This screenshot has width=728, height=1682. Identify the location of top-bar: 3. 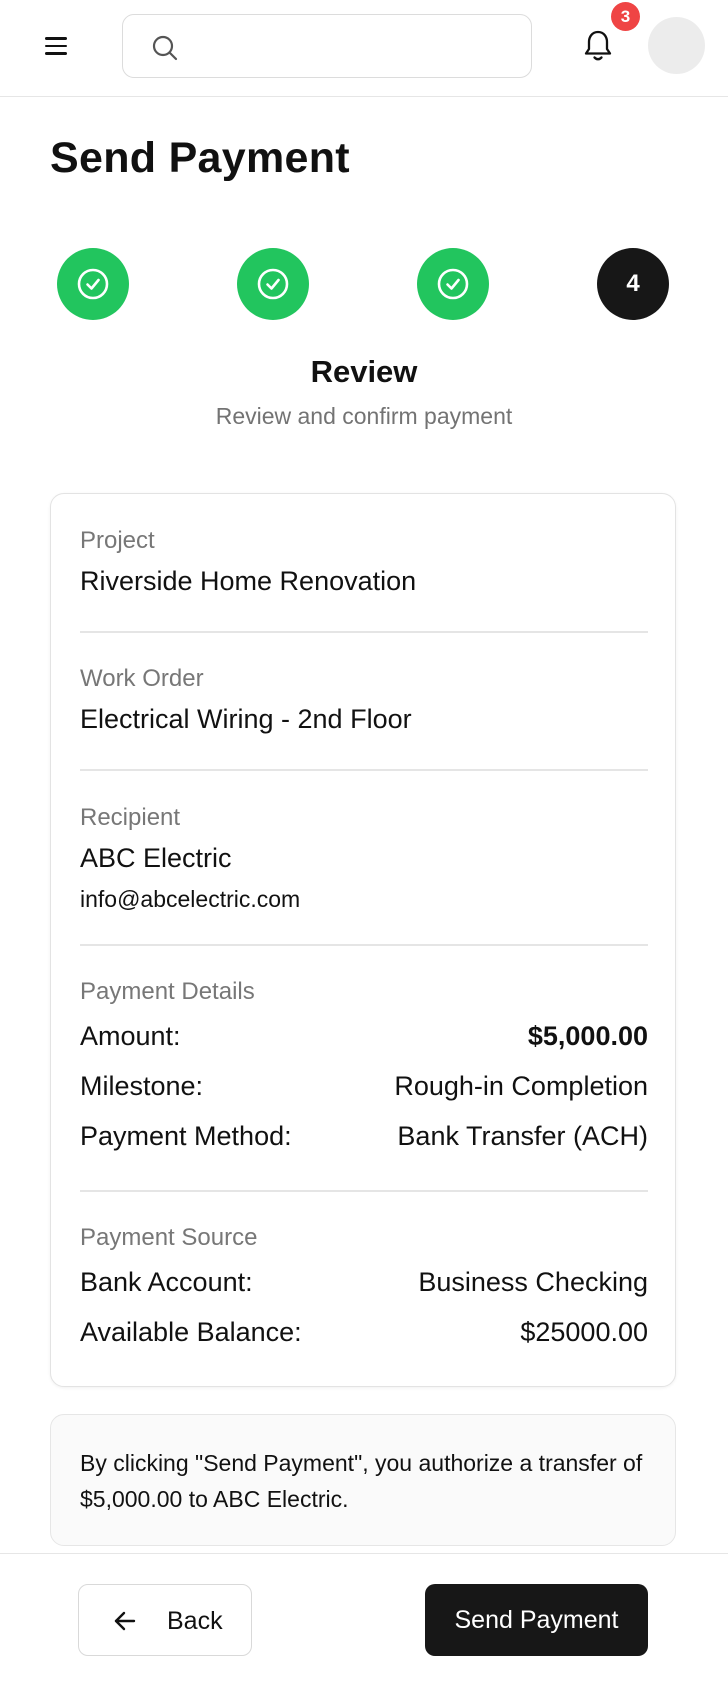
(364, 48).